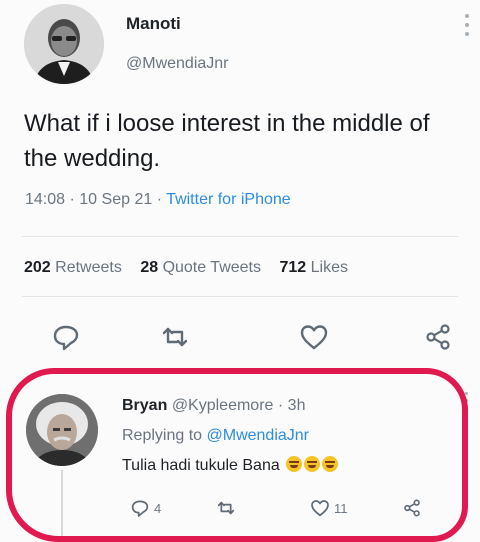  I want to click on author-name: Manoti, so click(153, 24).